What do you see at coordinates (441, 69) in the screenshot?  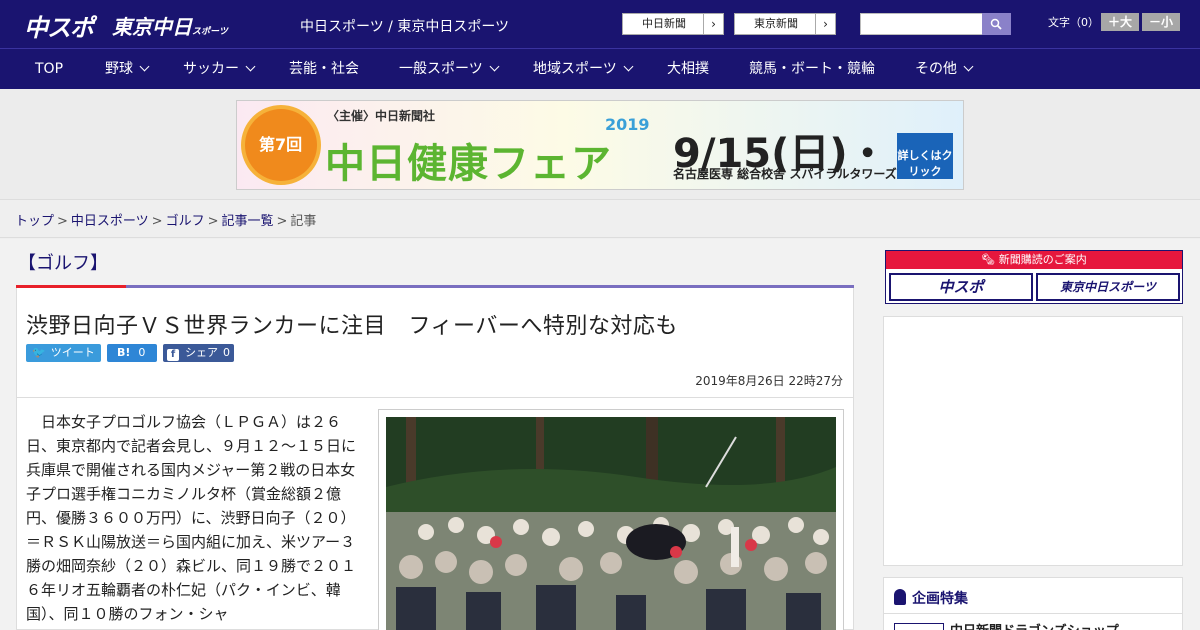 I see `nav-label: 一般スポーツ` at bounding box center [441, 69].